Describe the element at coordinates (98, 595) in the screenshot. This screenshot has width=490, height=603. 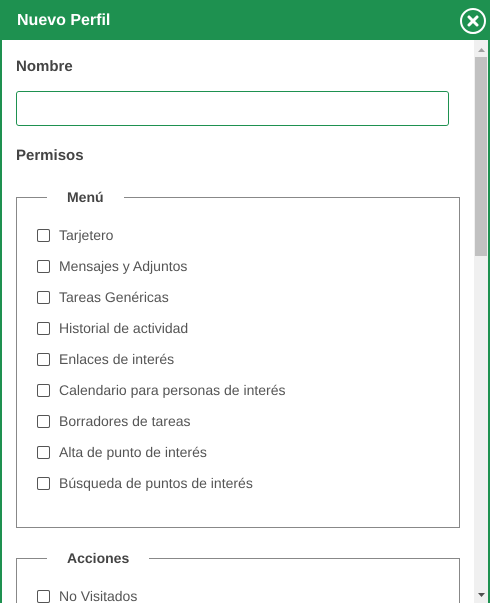
I see `checkbox-label: No Visitados` at that location.